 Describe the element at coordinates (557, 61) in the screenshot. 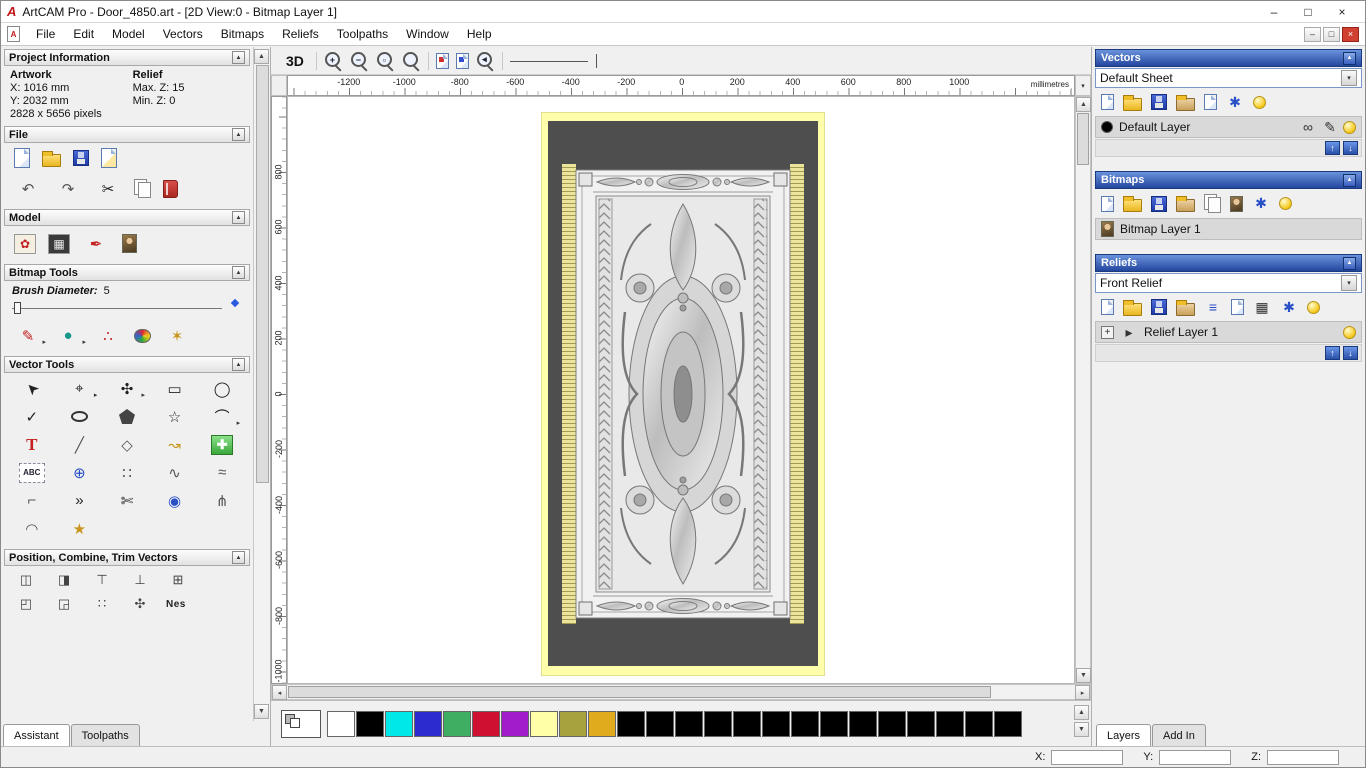

I see `smoothing-slider` at that location.